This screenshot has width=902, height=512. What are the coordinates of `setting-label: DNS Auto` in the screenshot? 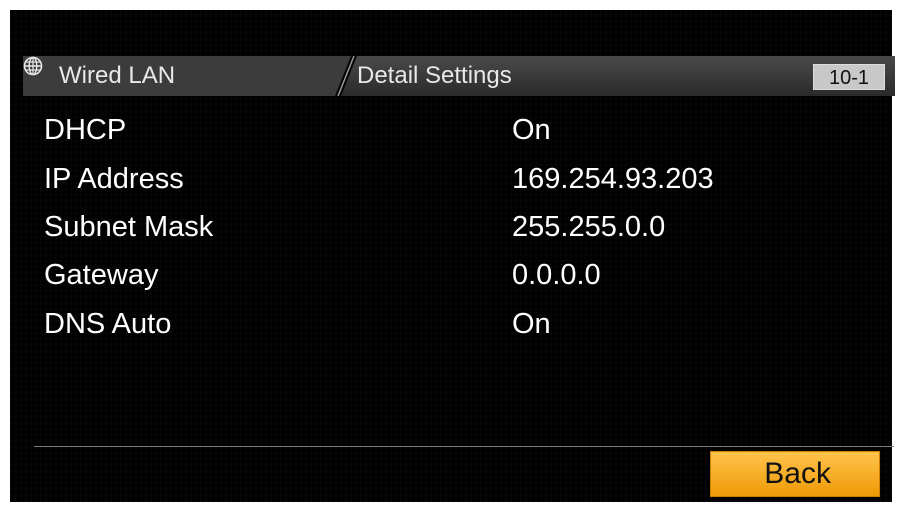 It's located at (108, 324).